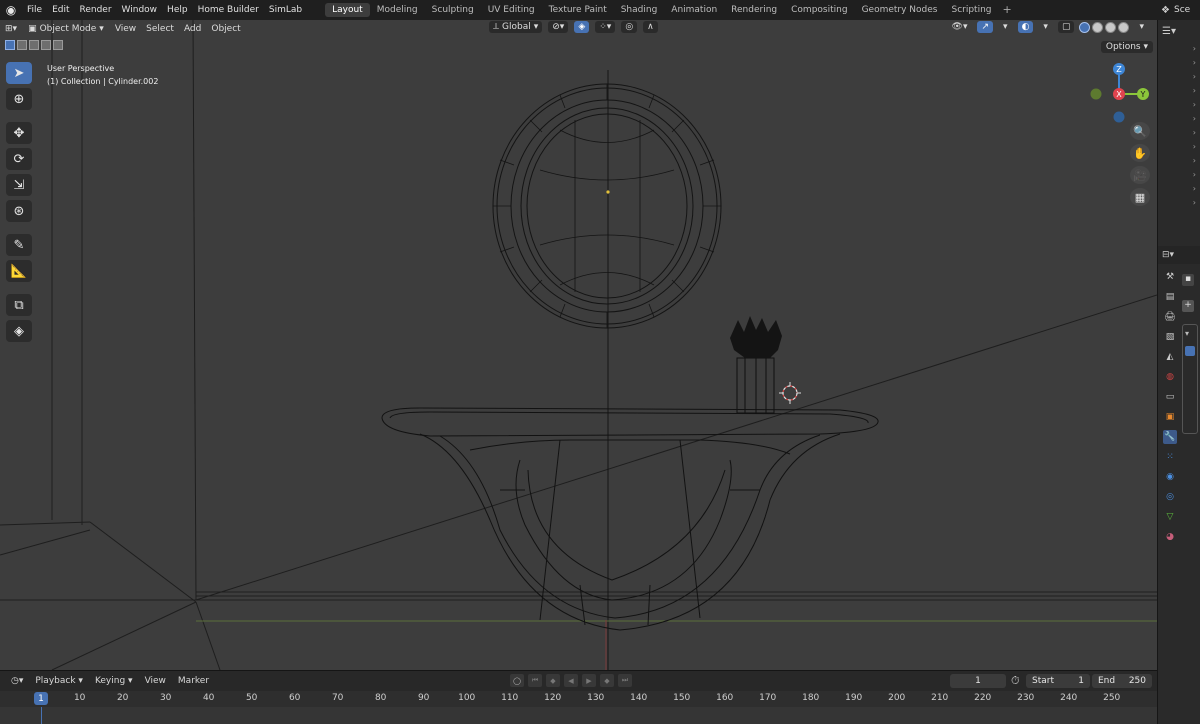 Image resolution: width=1200 pixels, height=724 pixels. What do you see at coordinates (285, 10) in the screenshot?
I see `menu-simlab: SimLab` at bounding box center [285, 10].